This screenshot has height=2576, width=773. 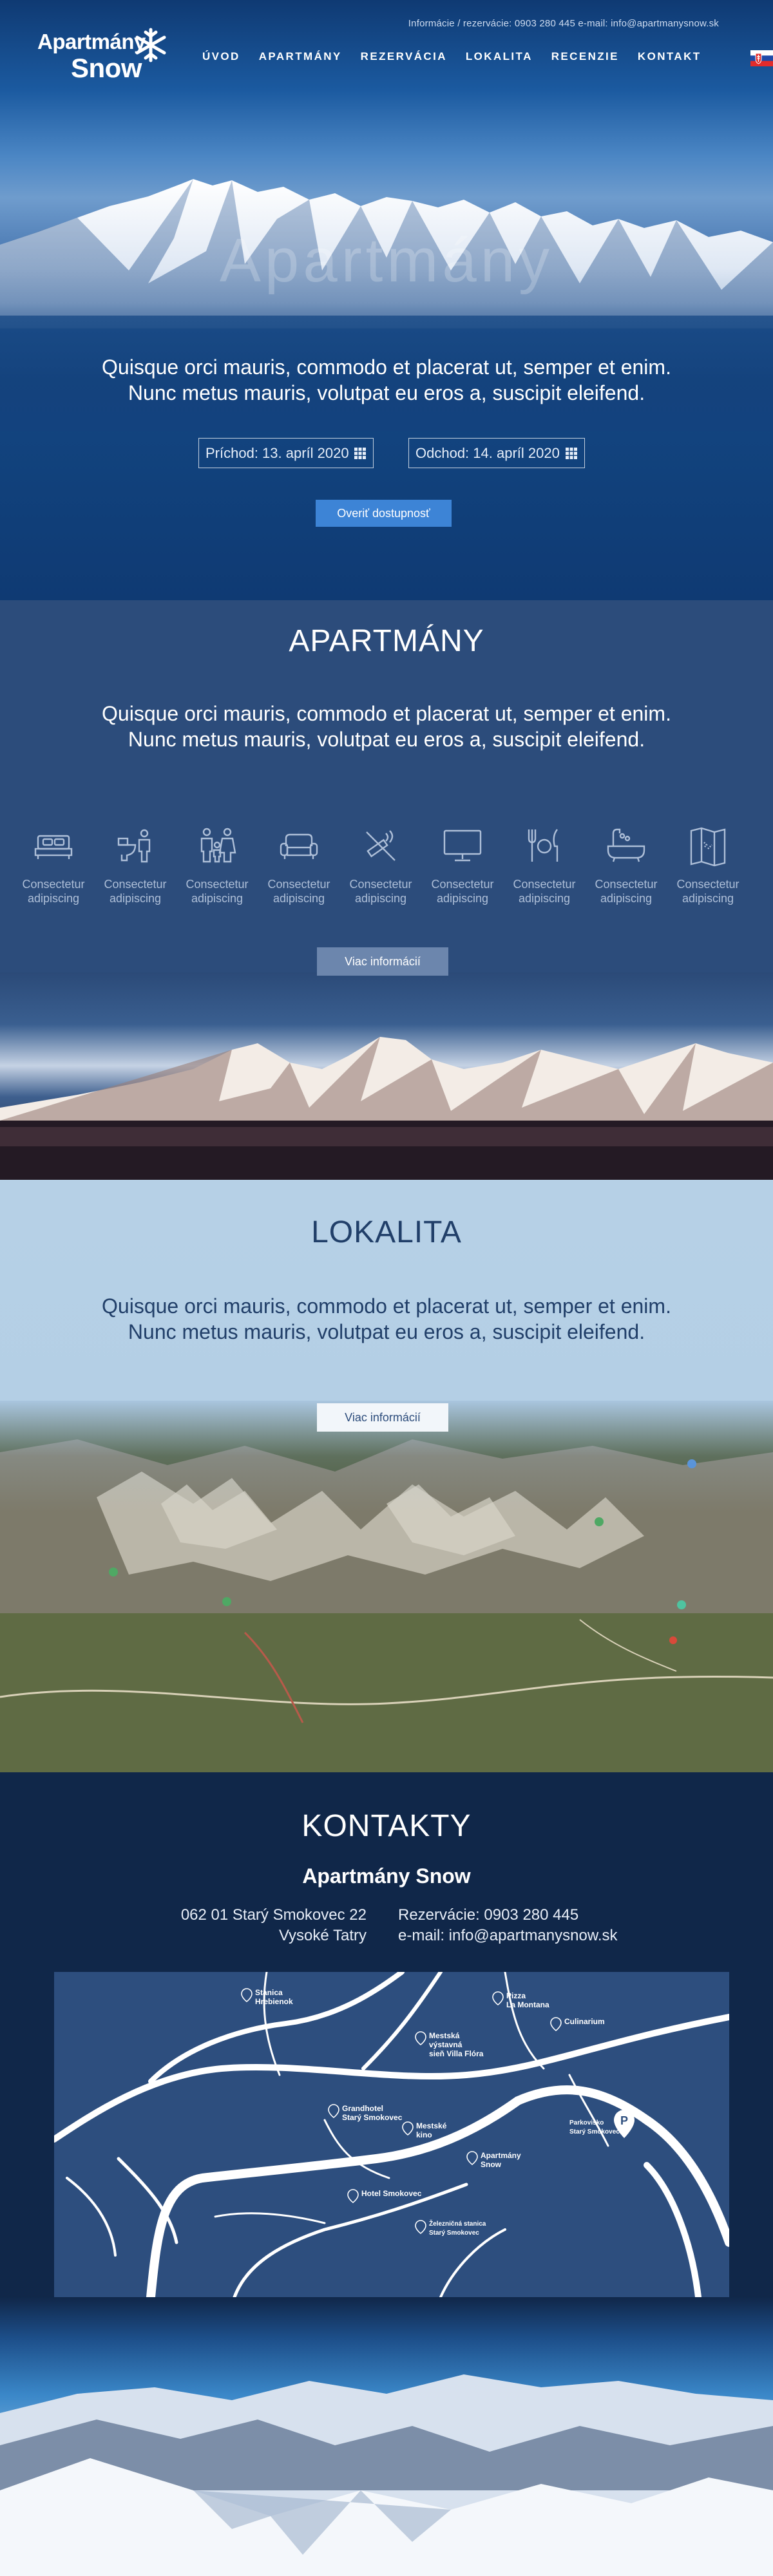 I want to click on no-smoking-icon, so click(x=381, y=846).